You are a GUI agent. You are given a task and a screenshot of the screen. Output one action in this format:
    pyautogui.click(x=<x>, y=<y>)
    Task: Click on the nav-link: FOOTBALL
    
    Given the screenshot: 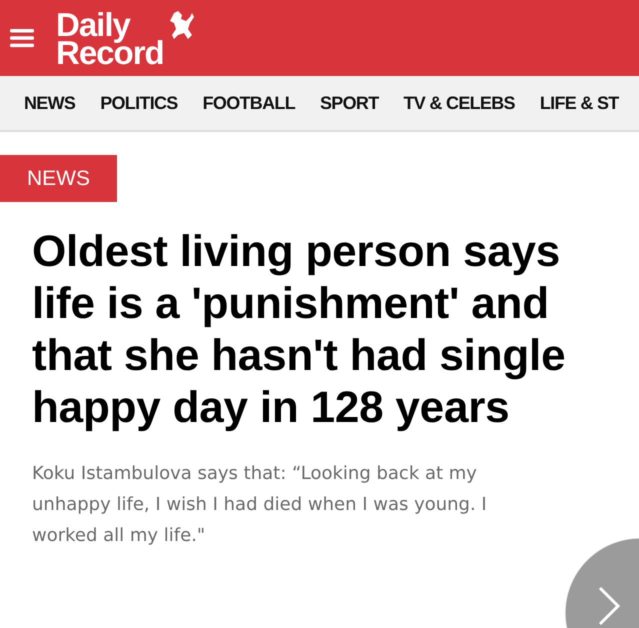 What is the action you would take?
    pyautogui.click(x=248, y=103)
    